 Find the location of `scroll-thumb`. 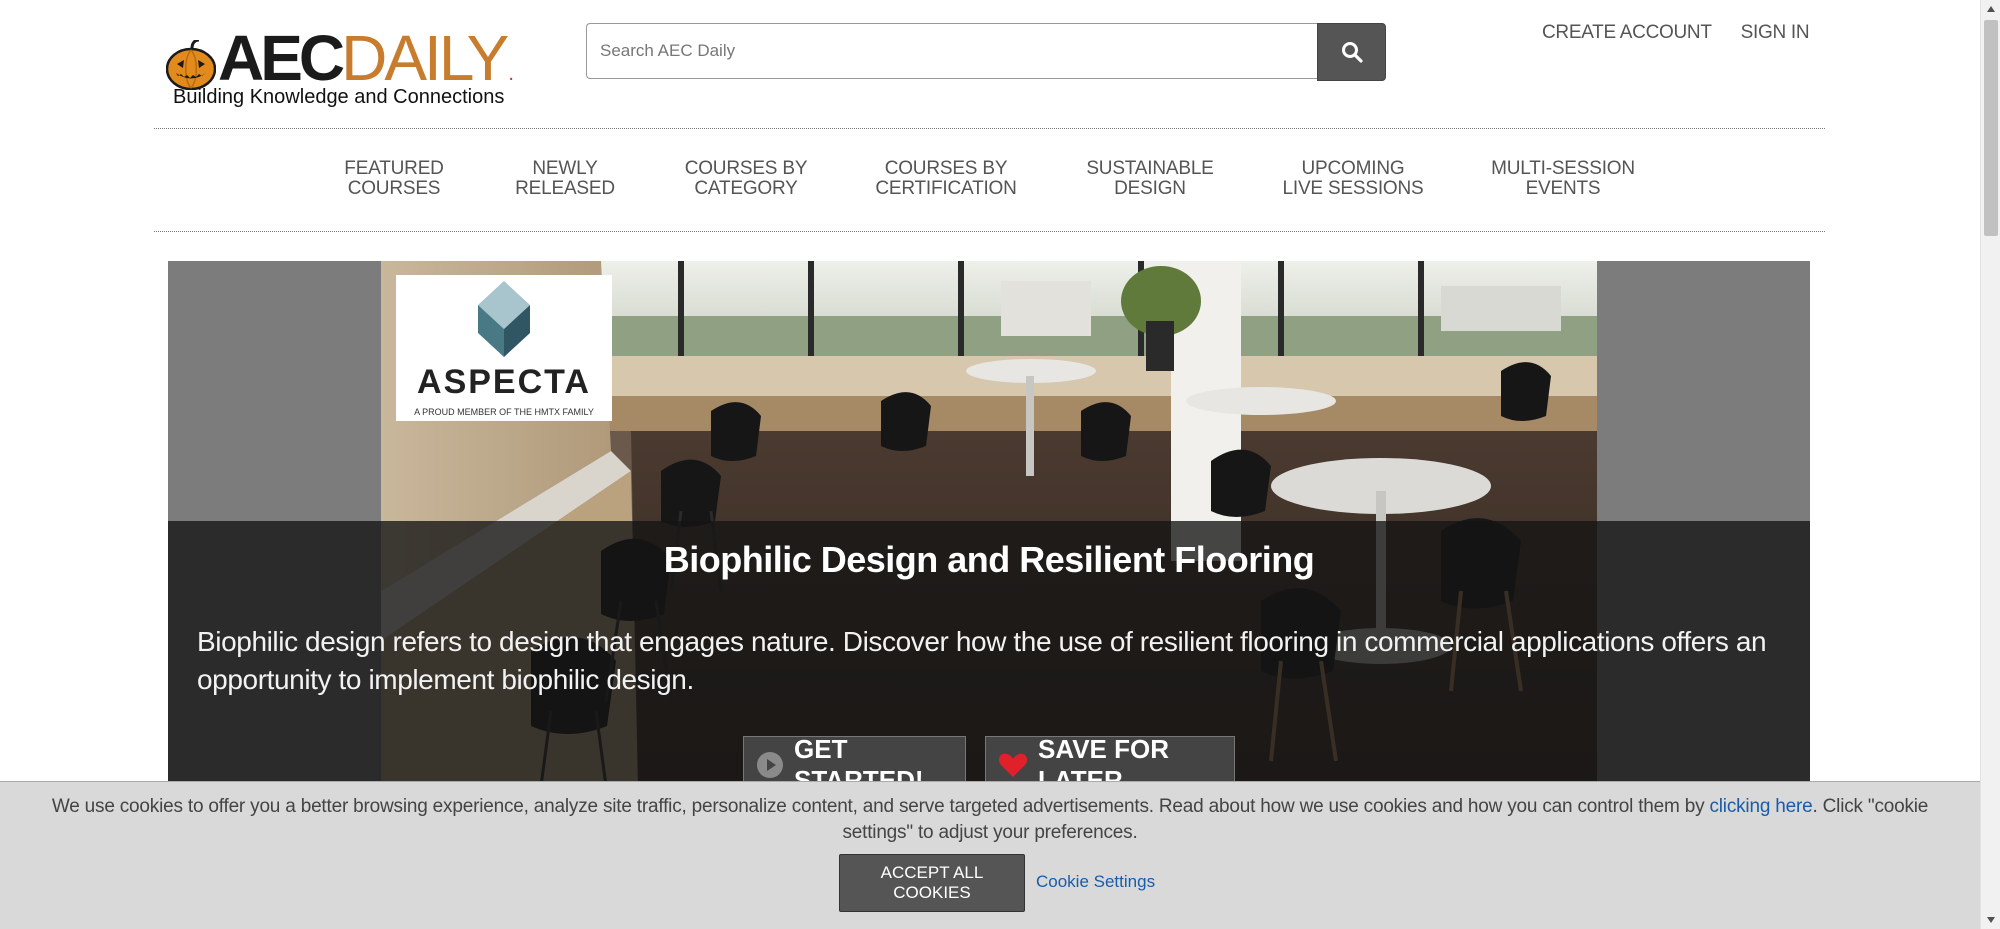

scroll-thumb is located at coordinates (1991, 128).